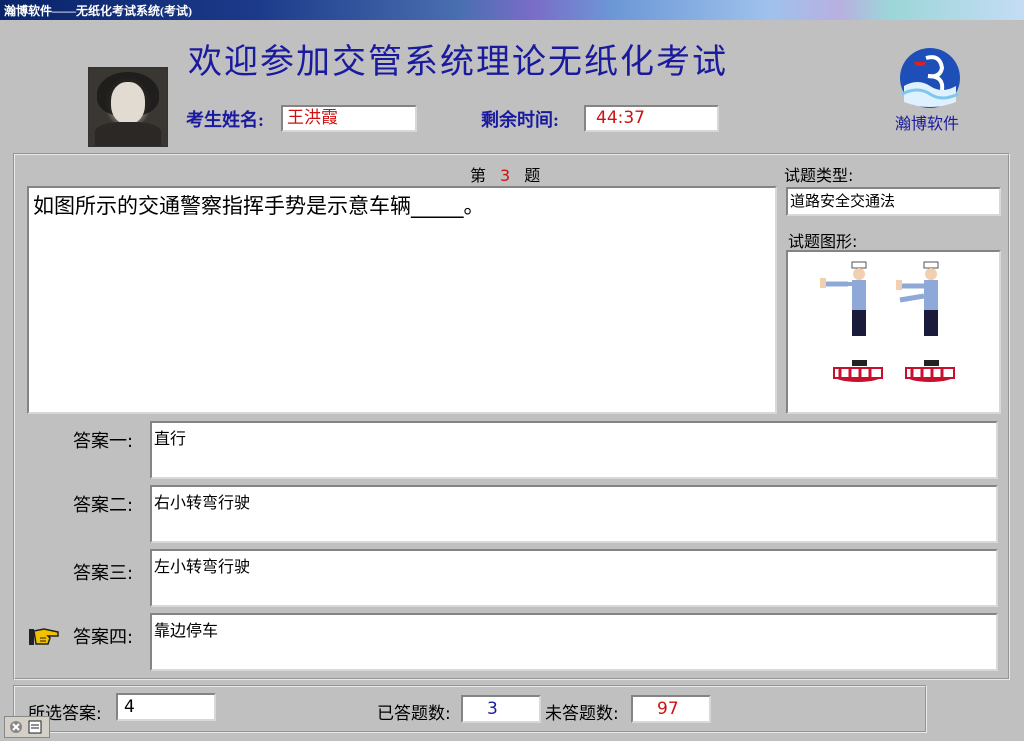  Describe the element at coordinates (927, 123) in the screenshot. I see `logo-text: 瀚博软件` at that location.